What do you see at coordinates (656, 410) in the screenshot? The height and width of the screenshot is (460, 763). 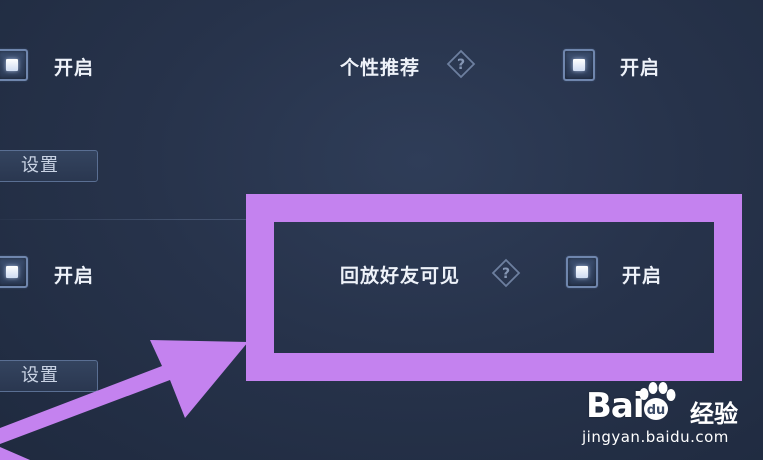 I see `watermark-brand-suffix: du` at bounding box center [656, 410].